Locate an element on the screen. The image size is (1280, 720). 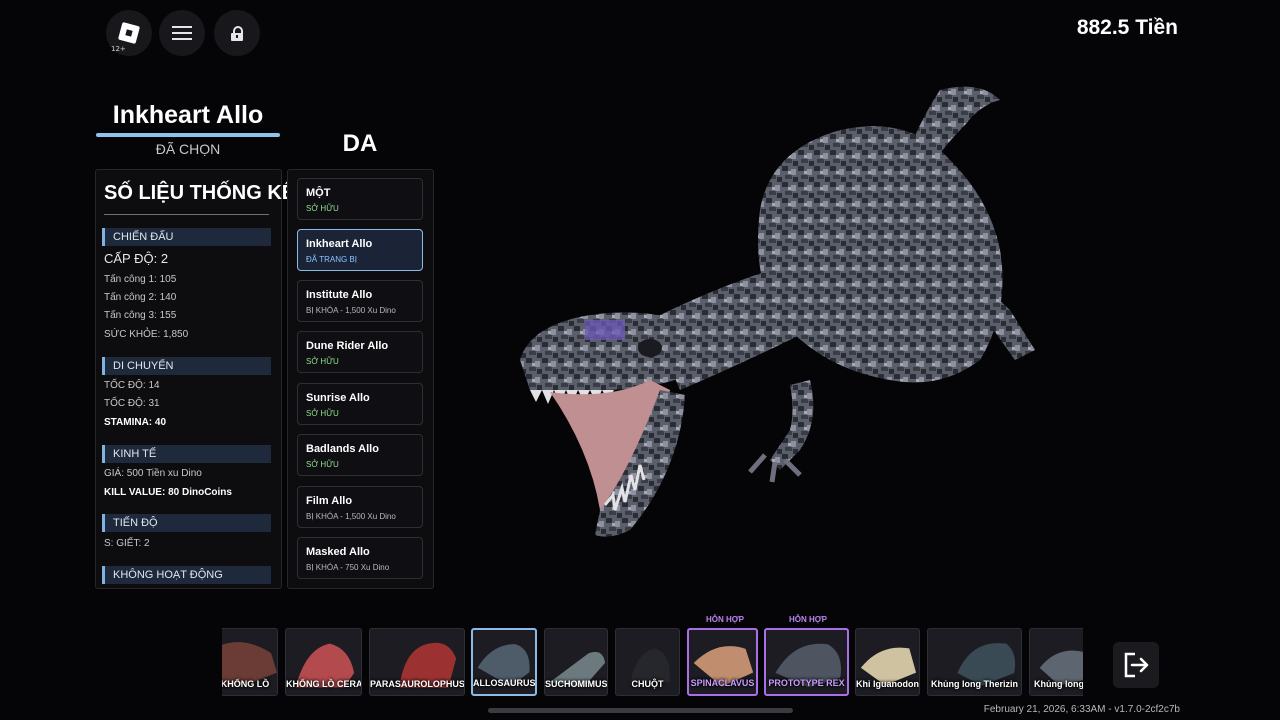
dino-card-hybrid: PROTOTYPE REX is located at coordinates (806, 662).